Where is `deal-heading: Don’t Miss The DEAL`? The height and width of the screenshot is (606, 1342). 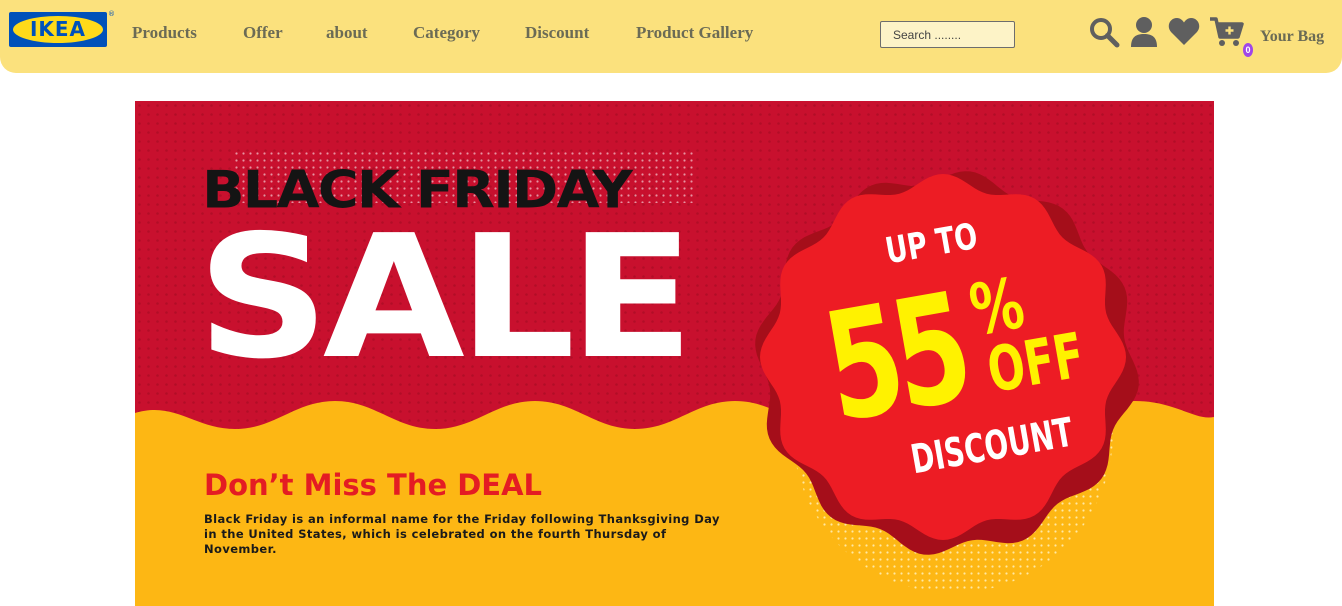 deal-heading: Don’t Miss The DEAL is located at coordinates (373, 485).